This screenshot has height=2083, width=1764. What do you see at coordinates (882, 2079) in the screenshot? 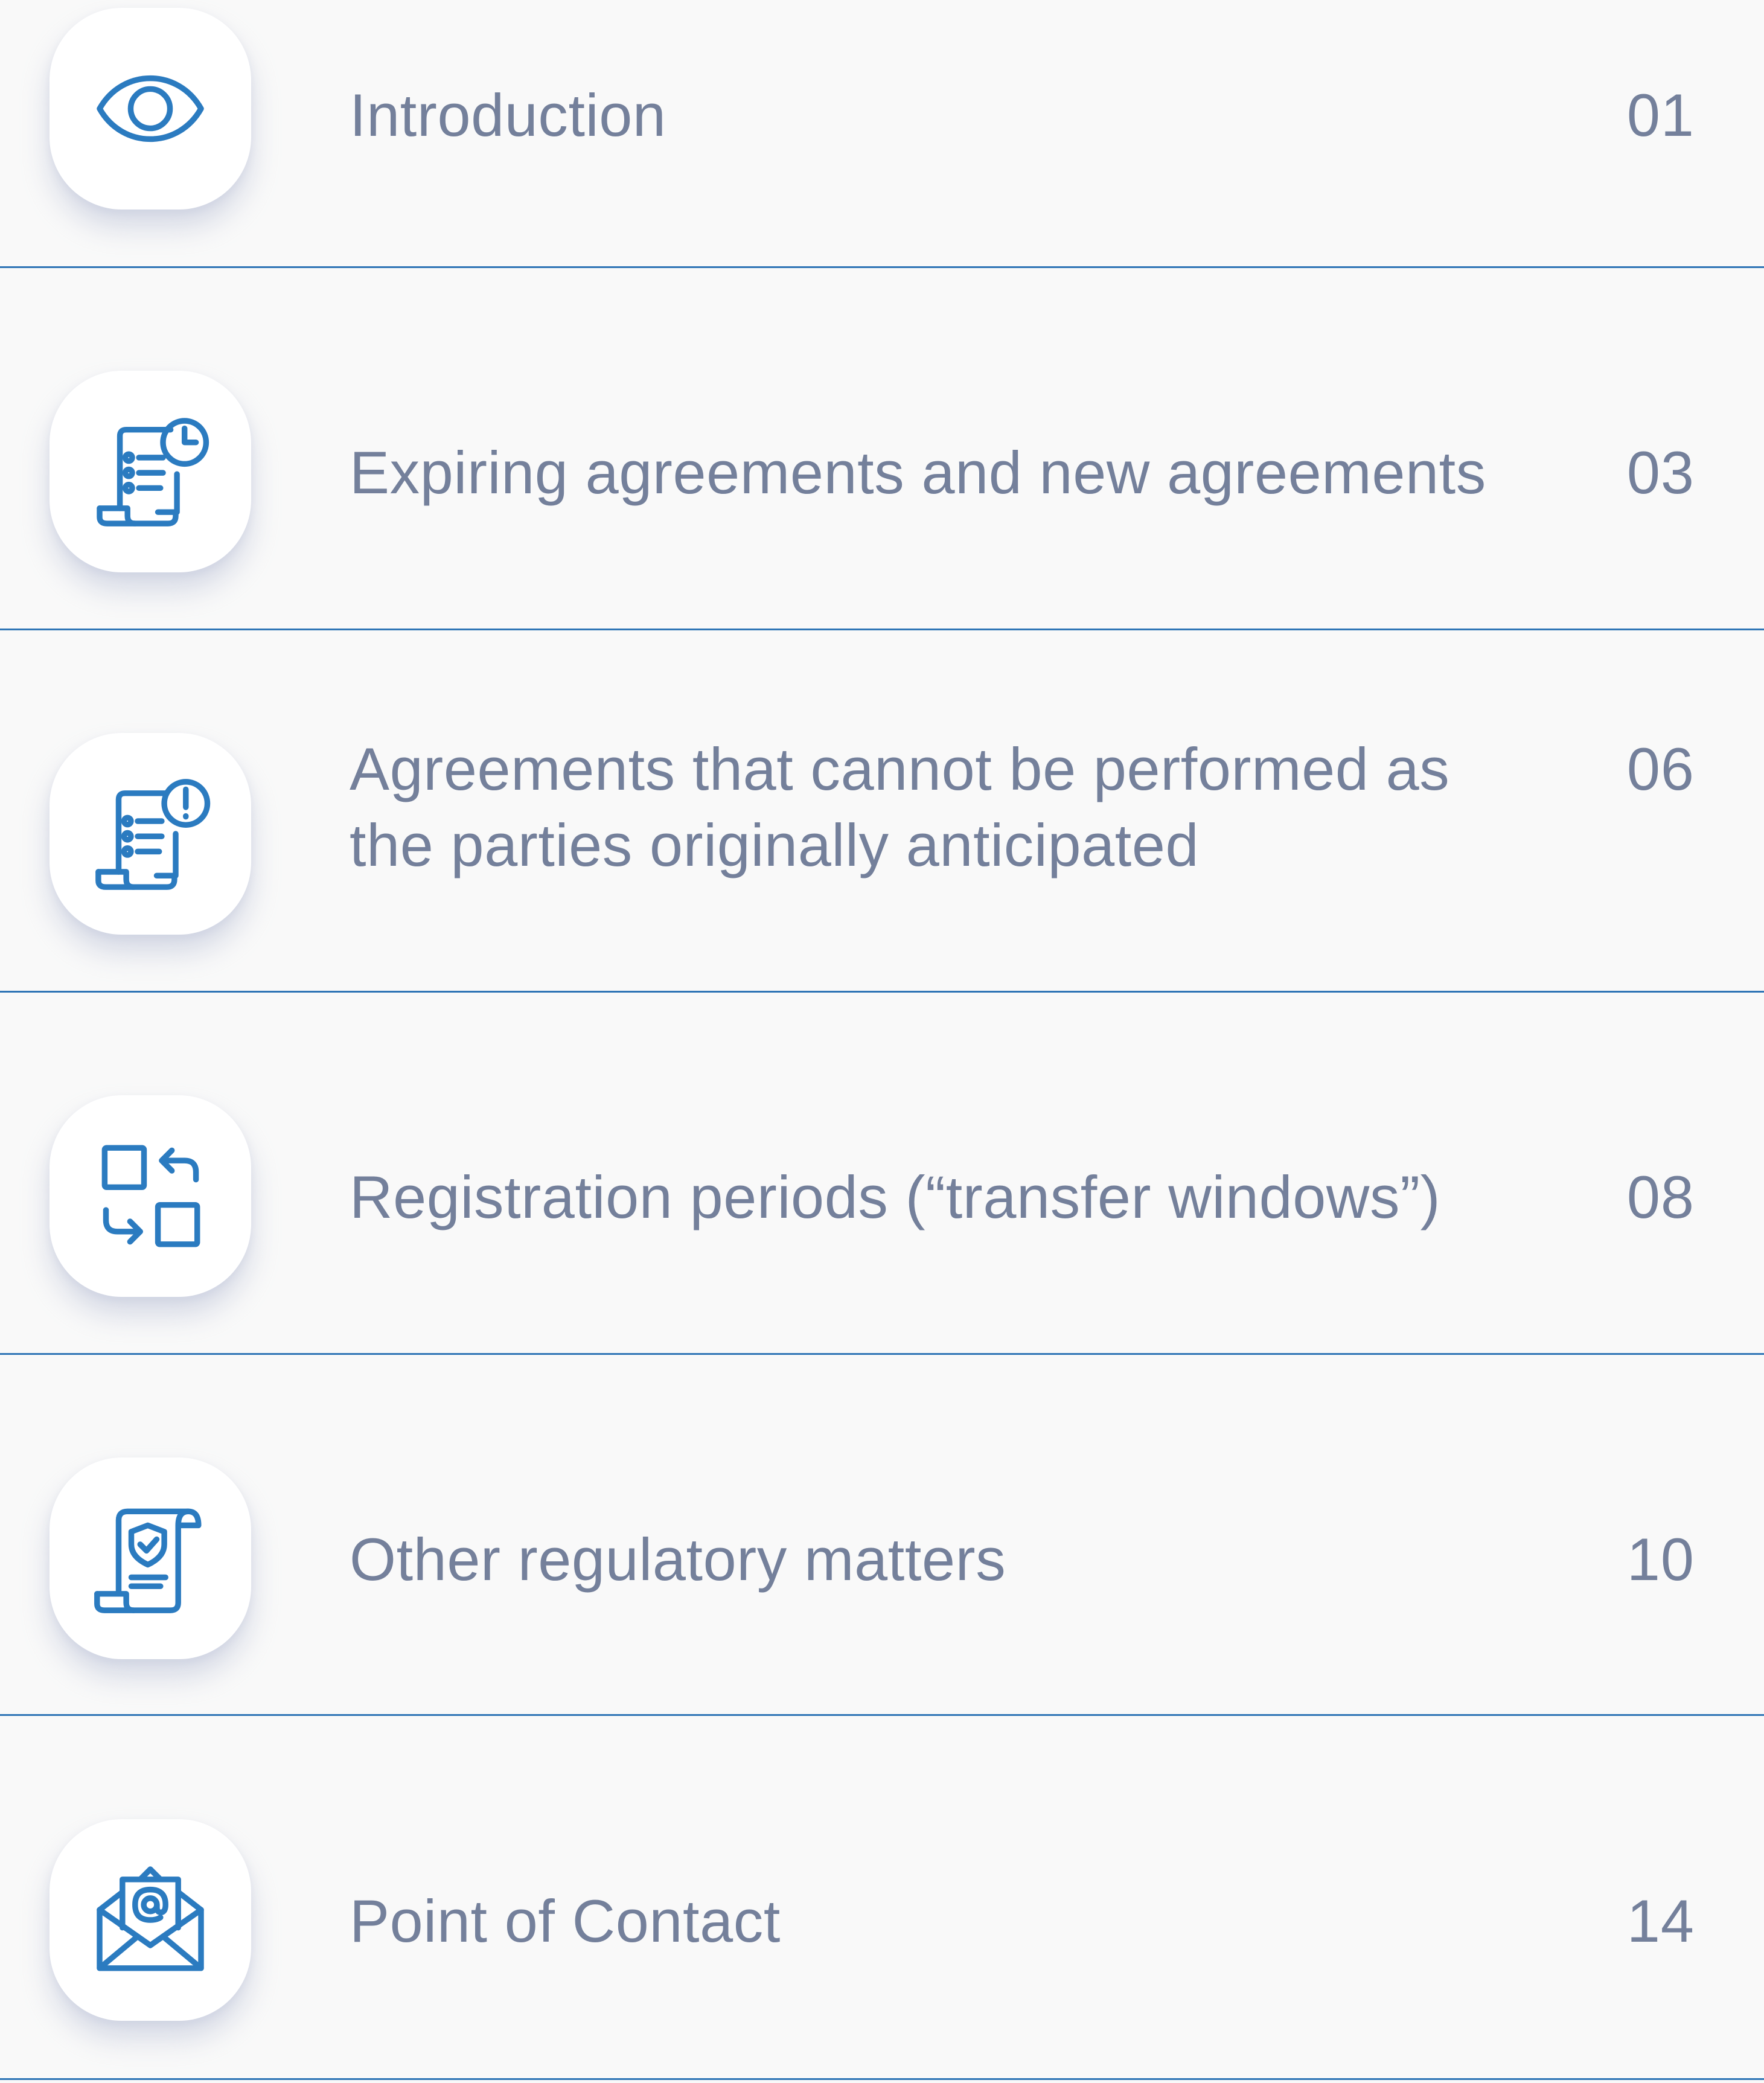
I see `toc-divider` at bounding box center [882, 2079].